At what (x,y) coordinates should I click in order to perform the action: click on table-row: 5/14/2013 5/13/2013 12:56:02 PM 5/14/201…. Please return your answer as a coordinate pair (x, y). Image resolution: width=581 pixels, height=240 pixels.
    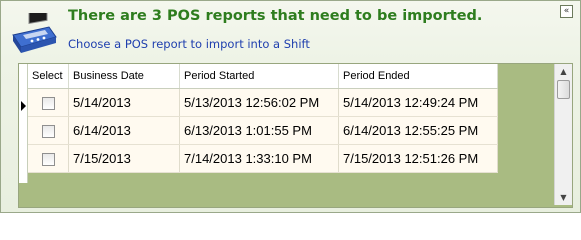
    Looking at the image, I should click on (263, 102).